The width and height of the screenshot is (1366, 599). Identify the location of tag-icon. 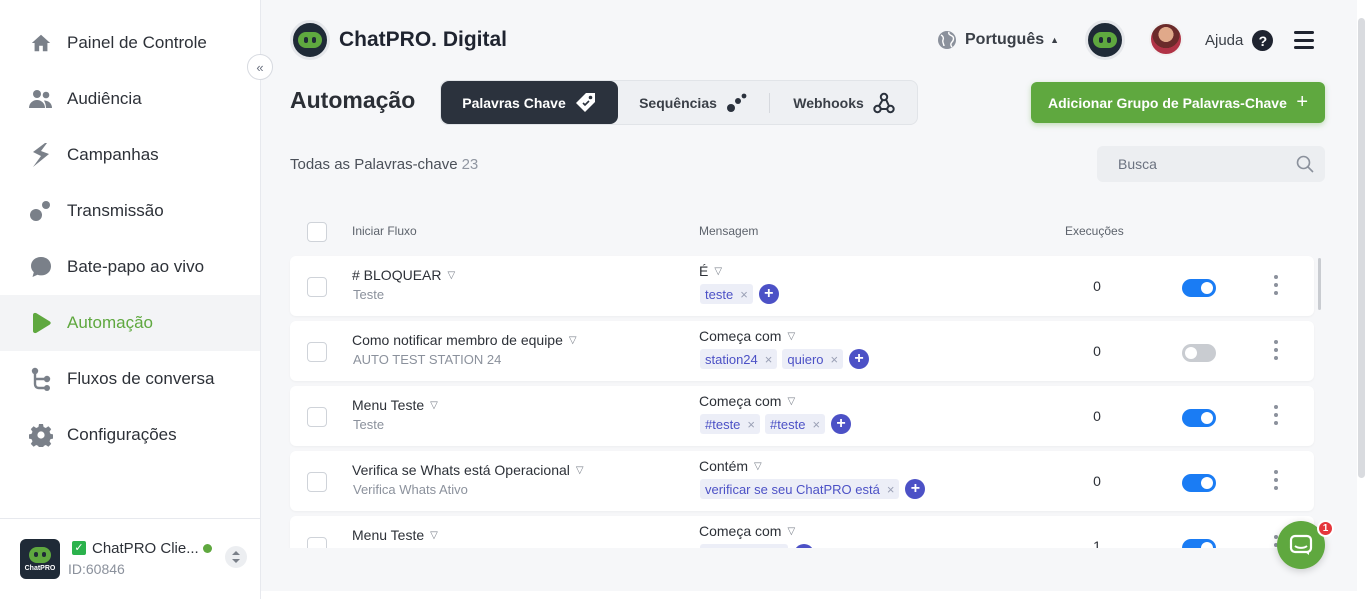
(586, 103).